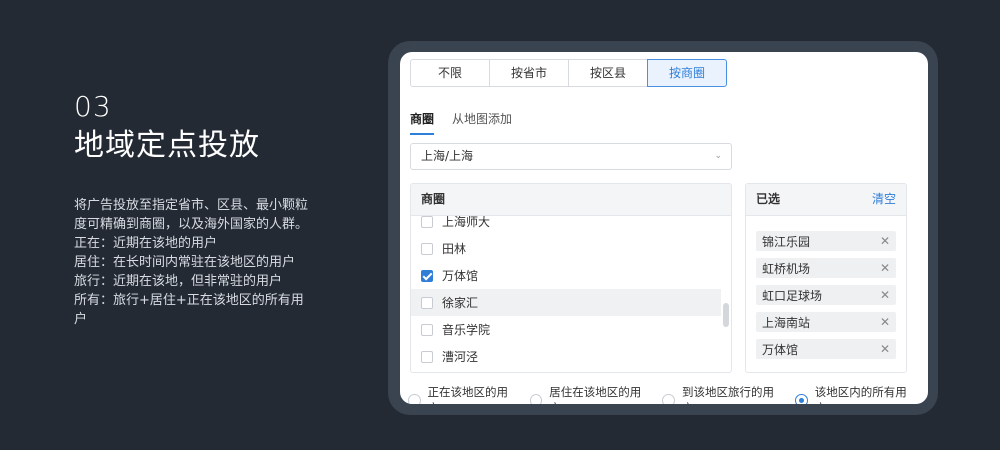 This screenshot has width=1000, height=450. Describe the element at coordinates (826, 295) in the screenshot. I see `selected-tag: 虹口足球场 ✕` at that location.